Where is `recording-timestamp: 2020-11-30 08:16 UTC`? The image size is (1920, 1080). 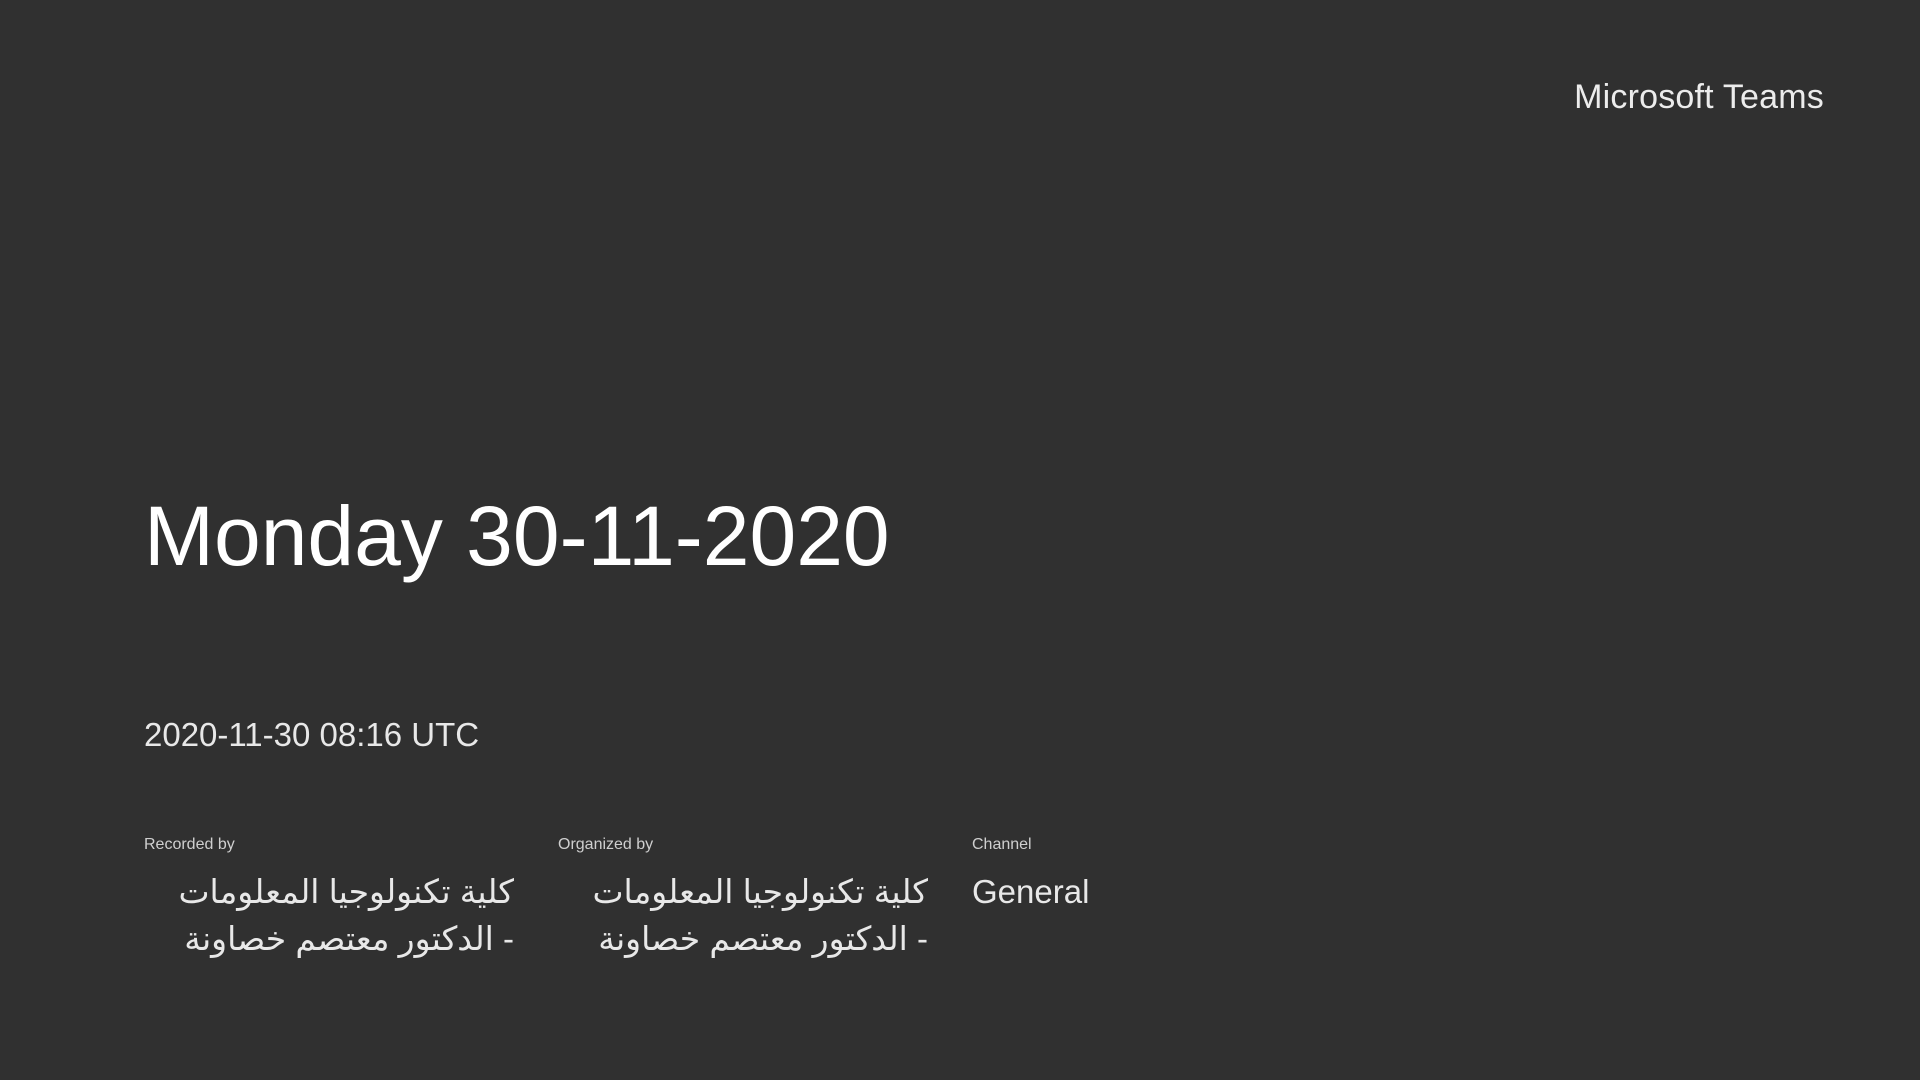
recording-timestamp: 2020-11-30 08:16 UTC is located at coordinates (312, 734).